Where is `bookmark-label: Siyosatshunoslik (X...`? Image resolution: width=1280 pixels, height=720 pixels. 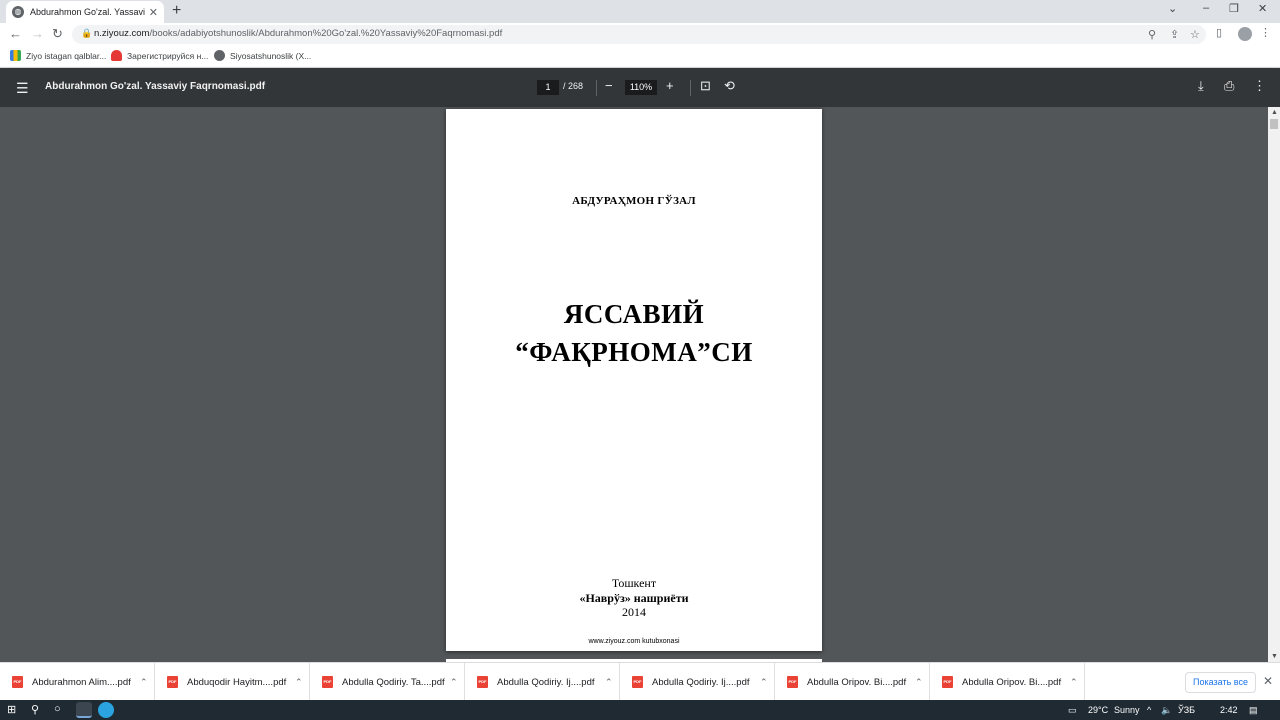
bookmark-label: Siyosatshunoslik (X... is located at coordinates (271, 55).